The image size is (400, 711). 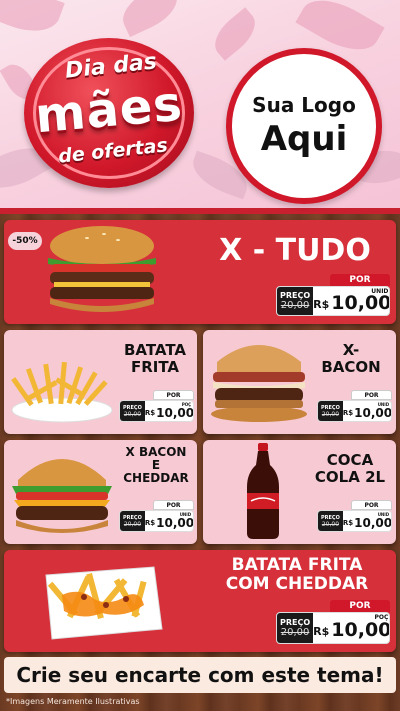 What do you see at coordinates (263, 491) in the screenshot?
I see `soda-bottle-image` at bounding box center [263, 491].